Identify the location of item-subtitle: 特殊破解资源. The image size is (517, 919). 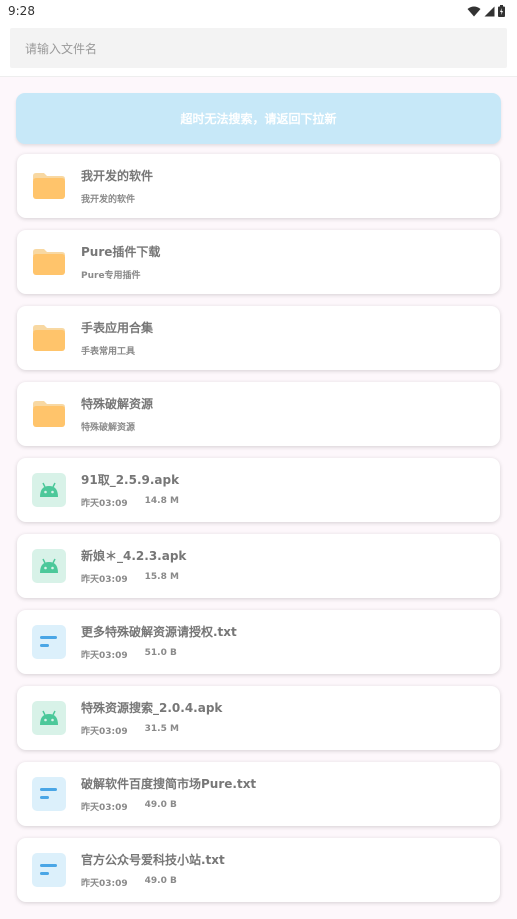
(108, 428).